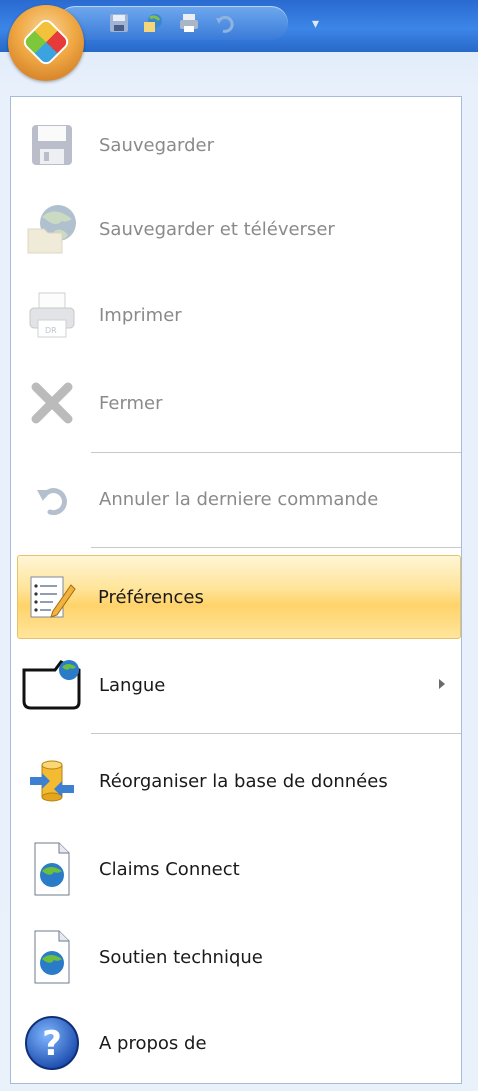 Image resolution: width=478 pixels, height=1091 pixels. Describe the element at coordinates (132, 685) in the screenshot. I see `menu-item-label: Langue` at that location.